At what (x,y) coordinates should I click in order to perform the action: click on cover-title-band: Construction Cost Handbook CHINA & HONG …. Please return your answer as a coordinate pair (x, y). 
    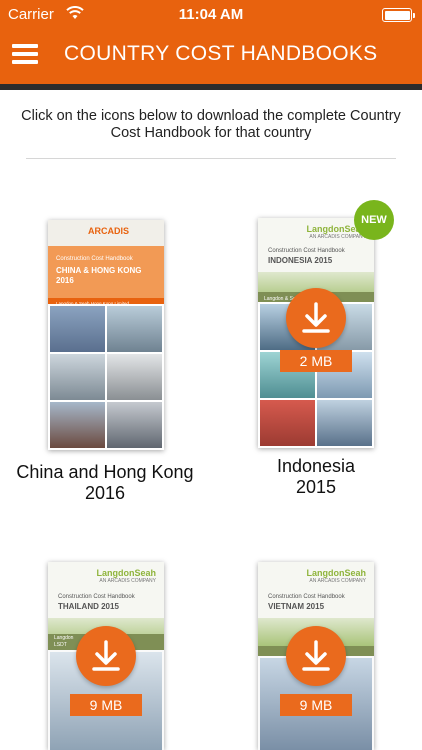
    Looking at the image, I should click on (106, 272).